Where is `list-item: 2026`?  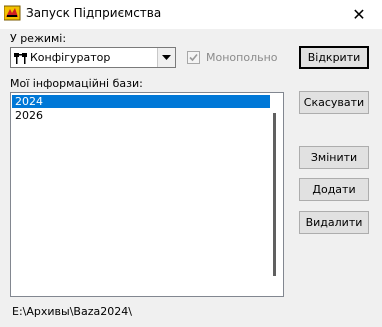 list-item: 2026 is located at coordinates (27, 115).